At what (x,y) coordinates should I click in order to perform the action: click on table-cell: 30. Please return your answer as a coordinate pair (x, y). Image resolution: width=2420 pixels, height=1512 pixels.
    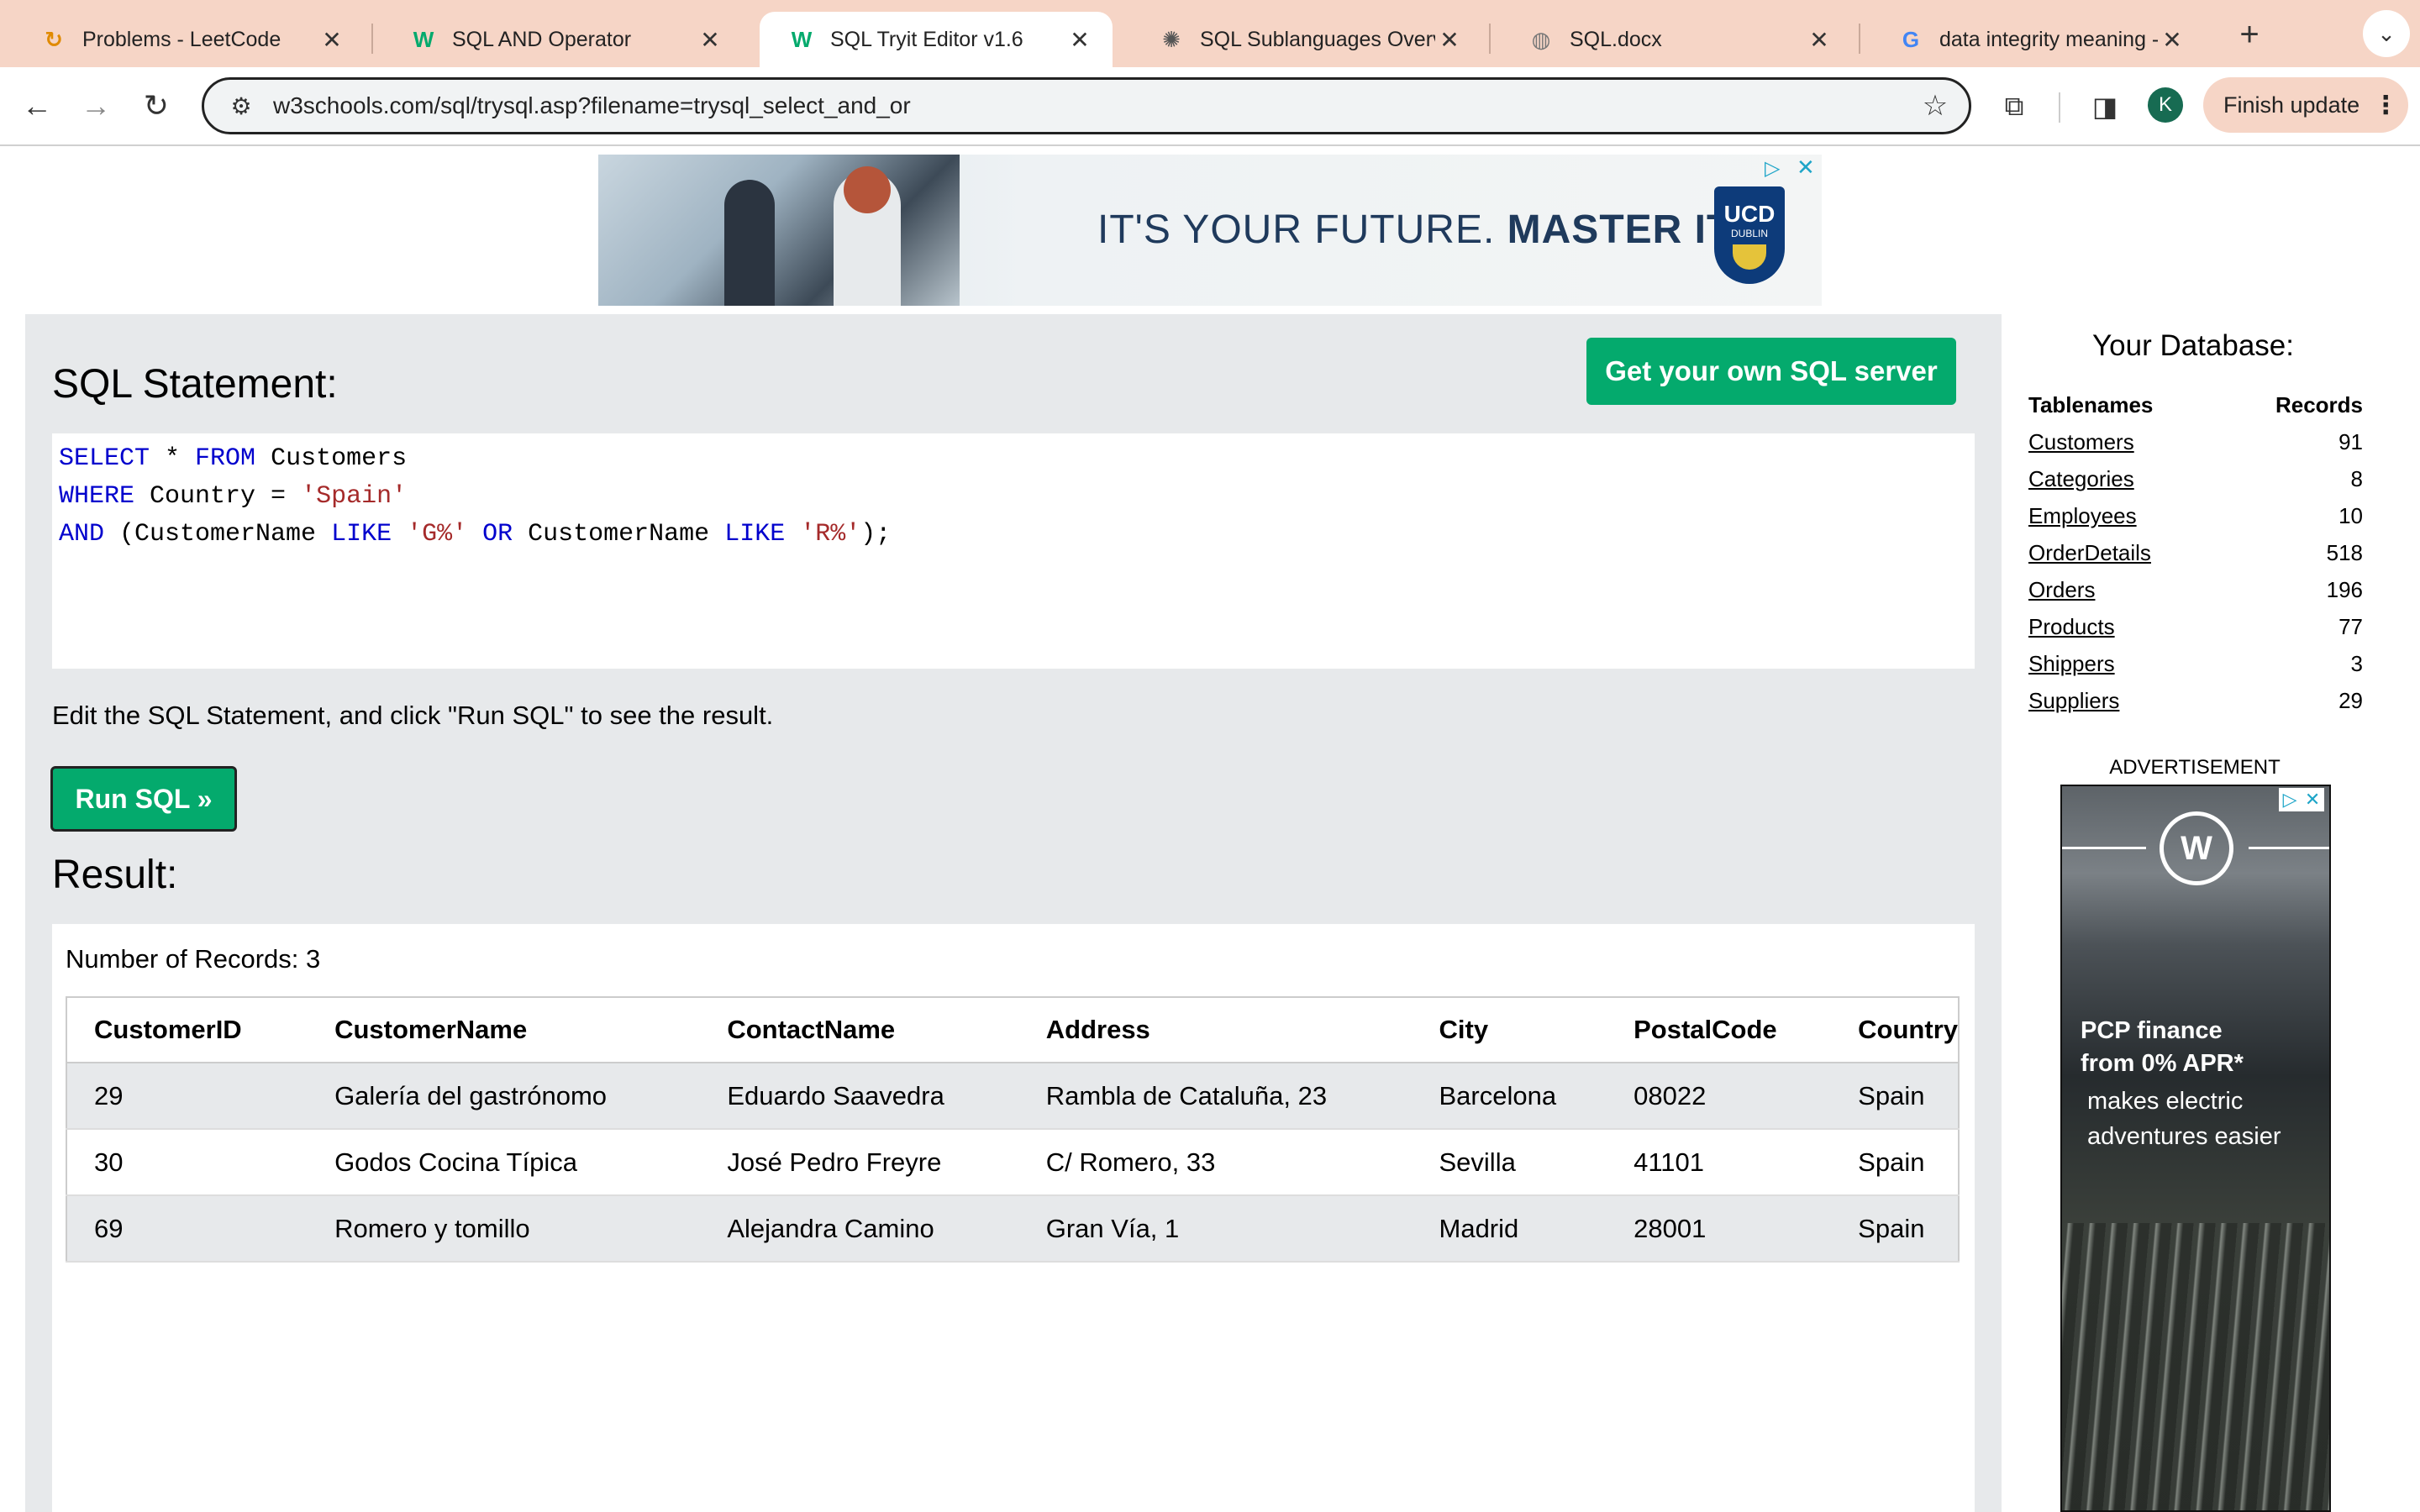
    Looking at the image, I should click on (187, 1162).